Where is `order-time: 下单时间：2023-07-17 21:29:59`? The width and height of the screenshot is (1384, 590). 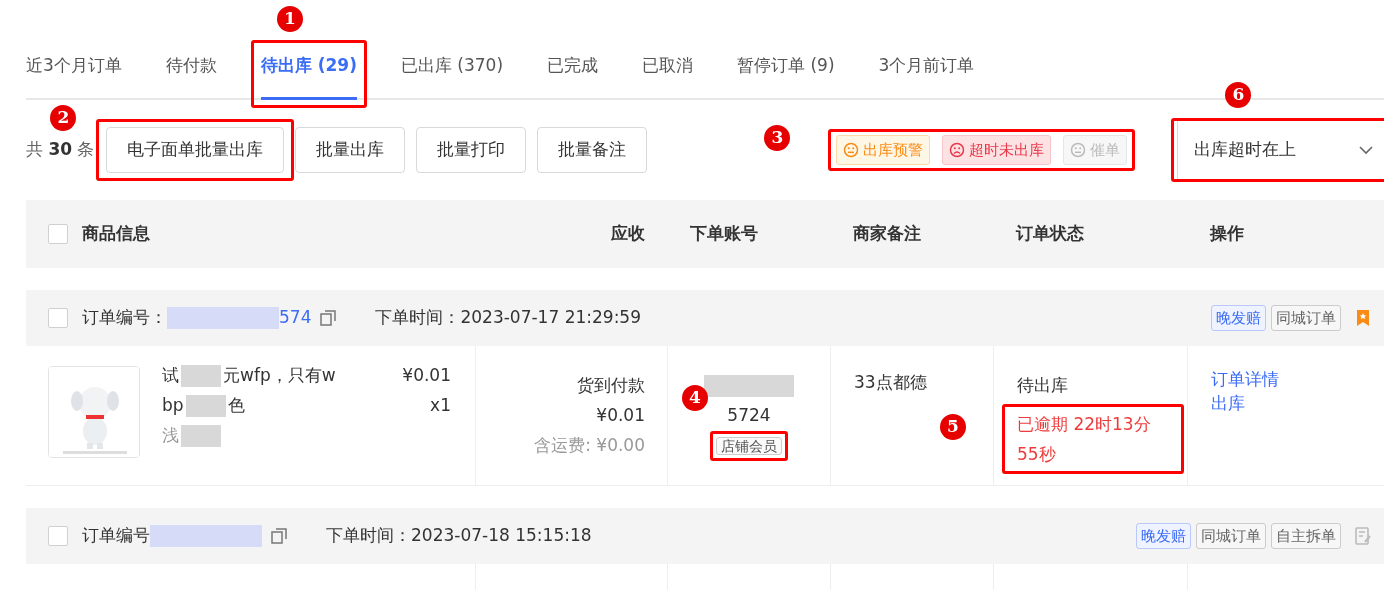
order-time: 下单时间：2023-07-17 21:29:59 is located at coordinates (508, 317).